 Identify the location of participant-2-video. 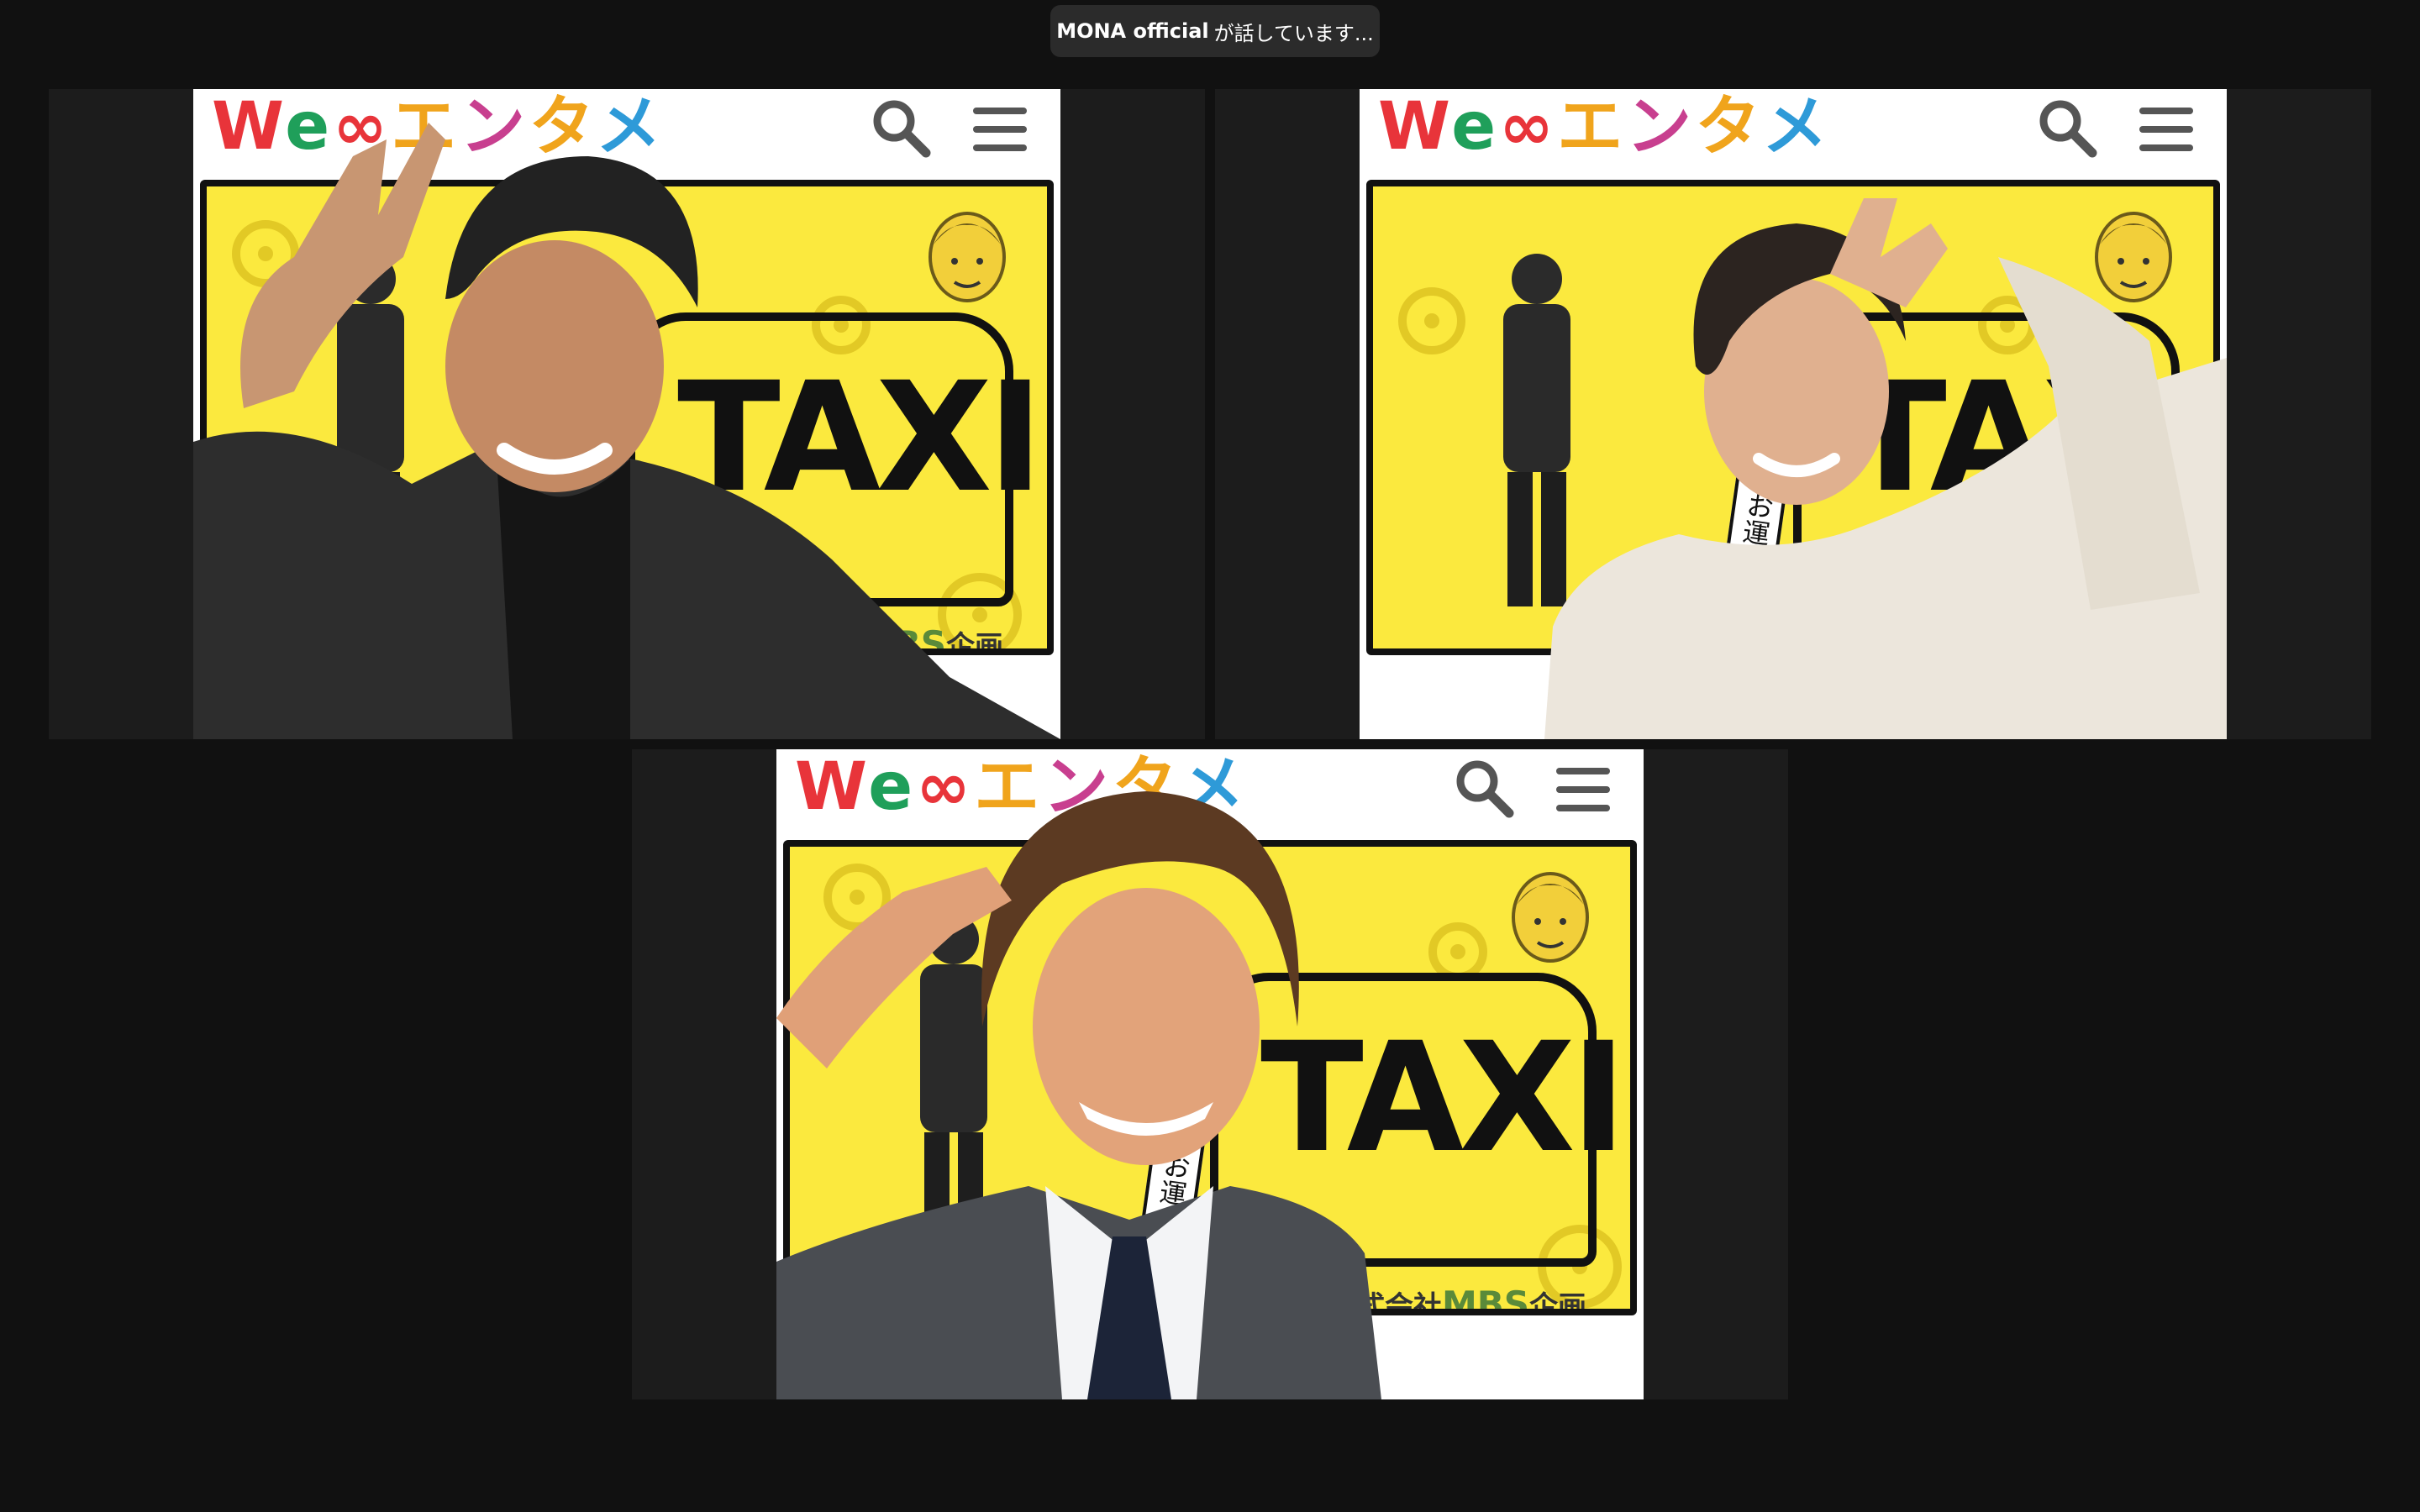
(1885, 468).